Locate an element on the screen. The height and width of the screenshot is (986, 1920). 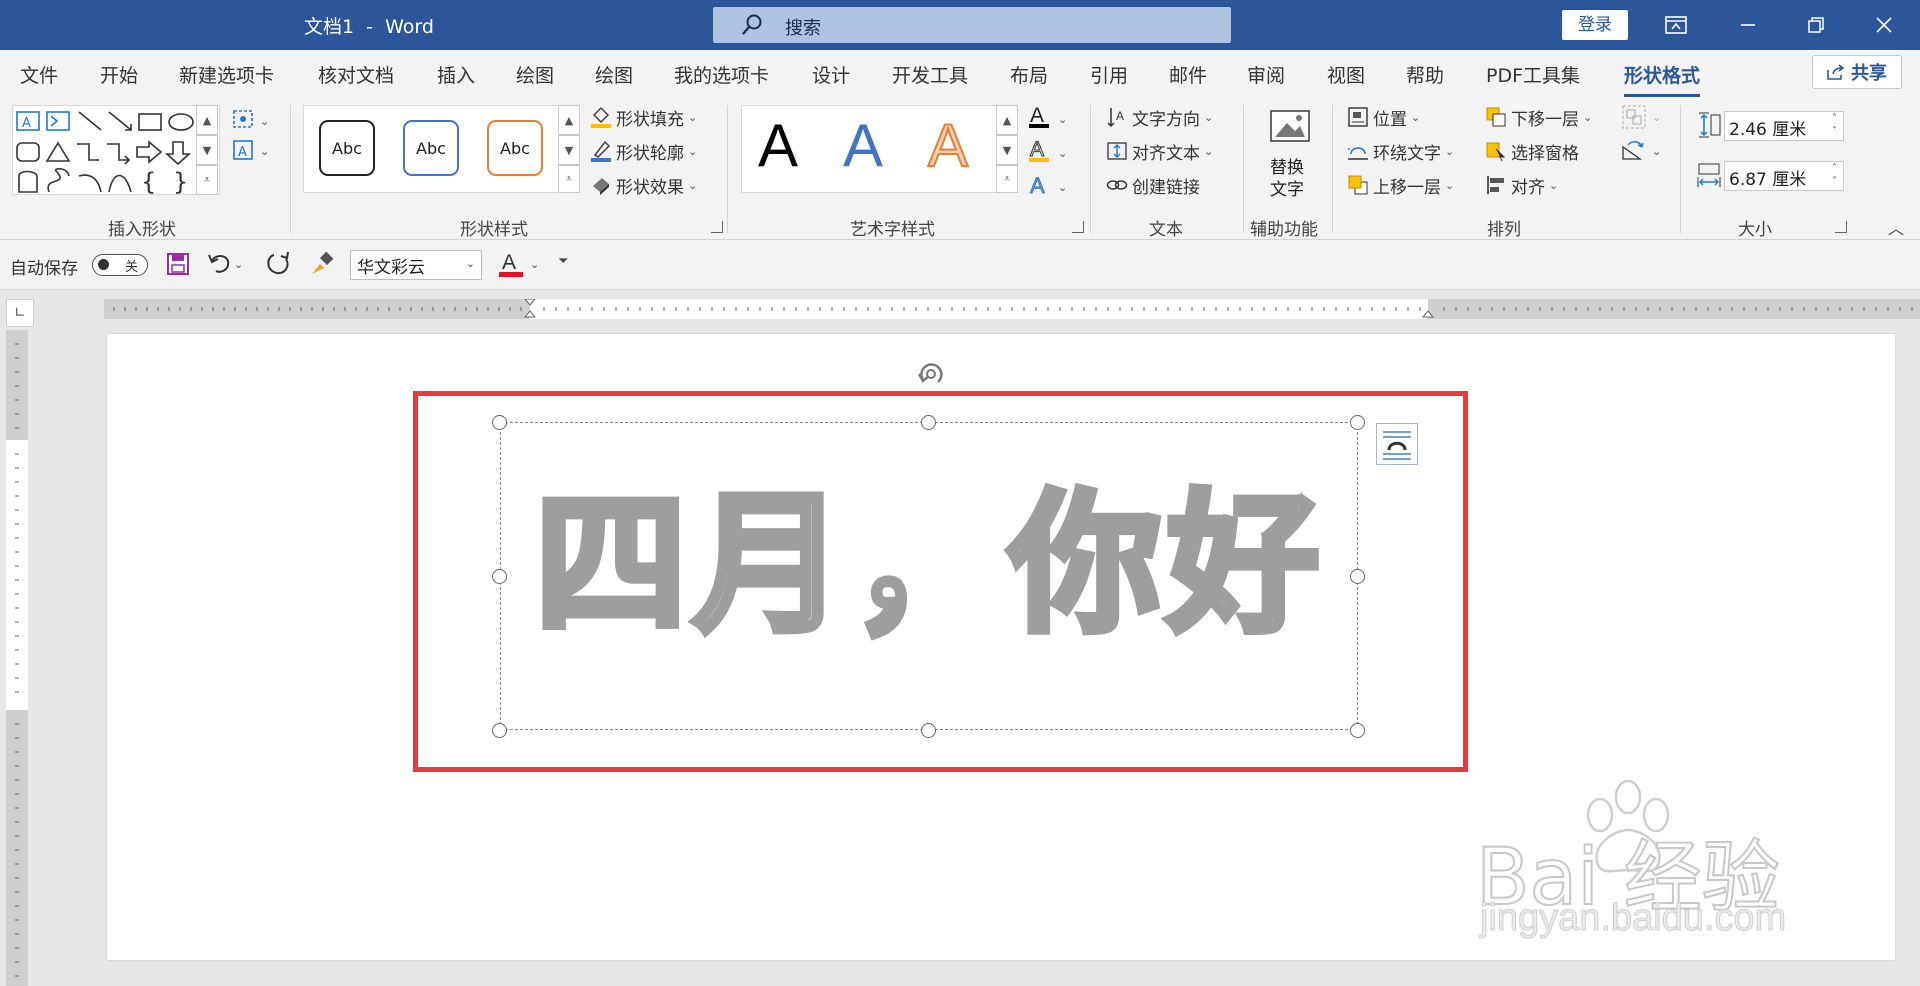
group-label-text: 文本 is located at coordinates (1166, 230).